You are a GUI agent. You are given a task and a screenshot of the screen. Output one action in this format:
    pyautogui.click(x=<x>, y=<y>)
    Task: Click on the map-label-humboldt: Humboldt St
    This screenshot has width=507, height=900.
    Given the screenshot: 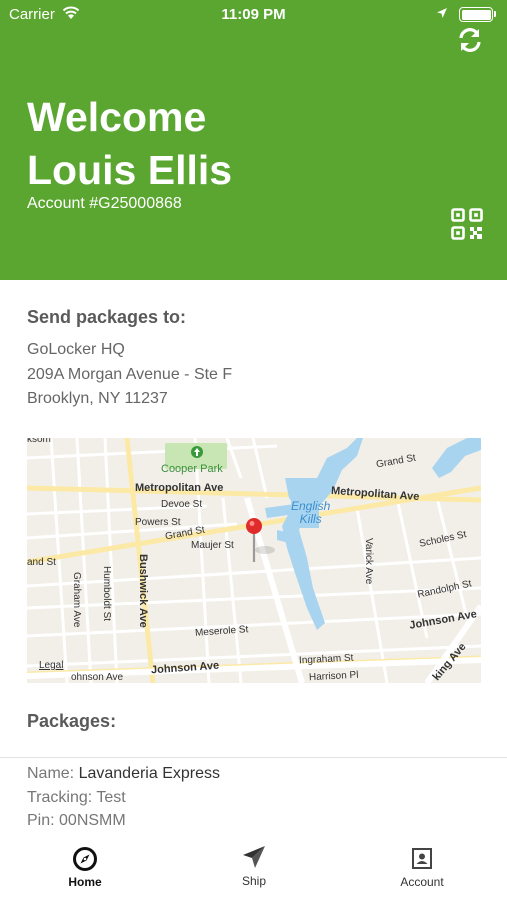 What is the action you would take?
    pyautogui.click(x=106, y=594)
    